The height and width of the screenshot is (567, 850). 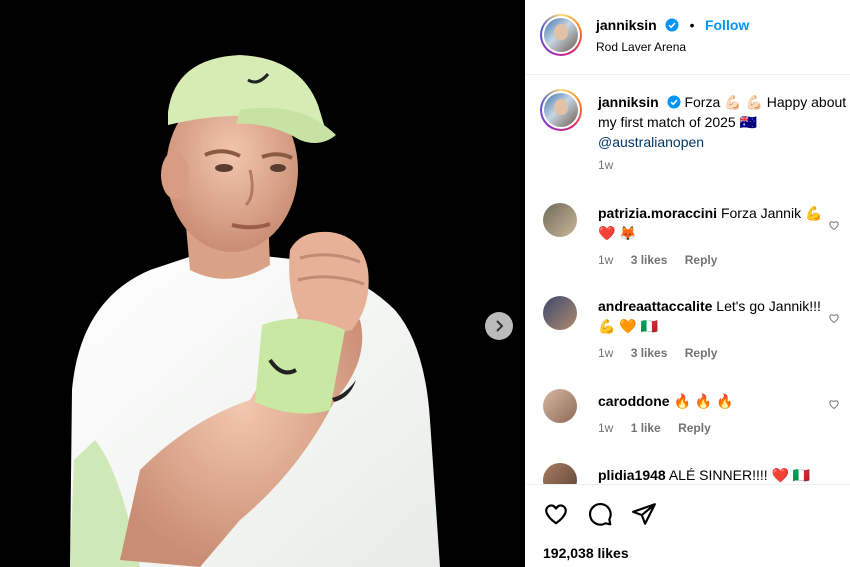 I want to click on author-username: janniksin, so click(x=626, y=25).